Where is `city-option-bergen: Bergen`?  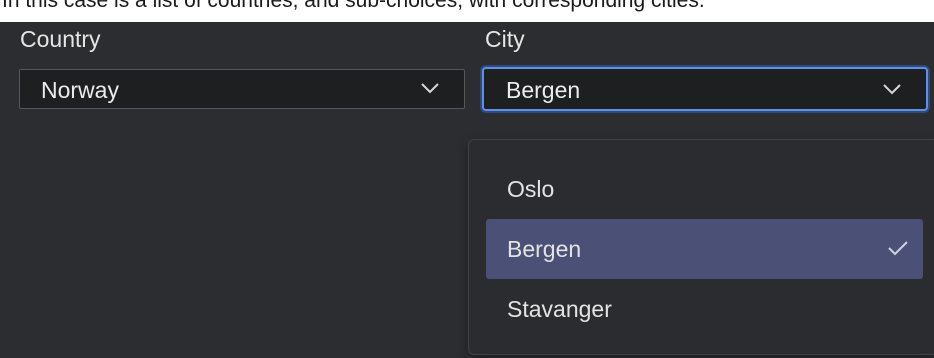 city-option-bergen: Bergen is located at coordinates (704, 249).